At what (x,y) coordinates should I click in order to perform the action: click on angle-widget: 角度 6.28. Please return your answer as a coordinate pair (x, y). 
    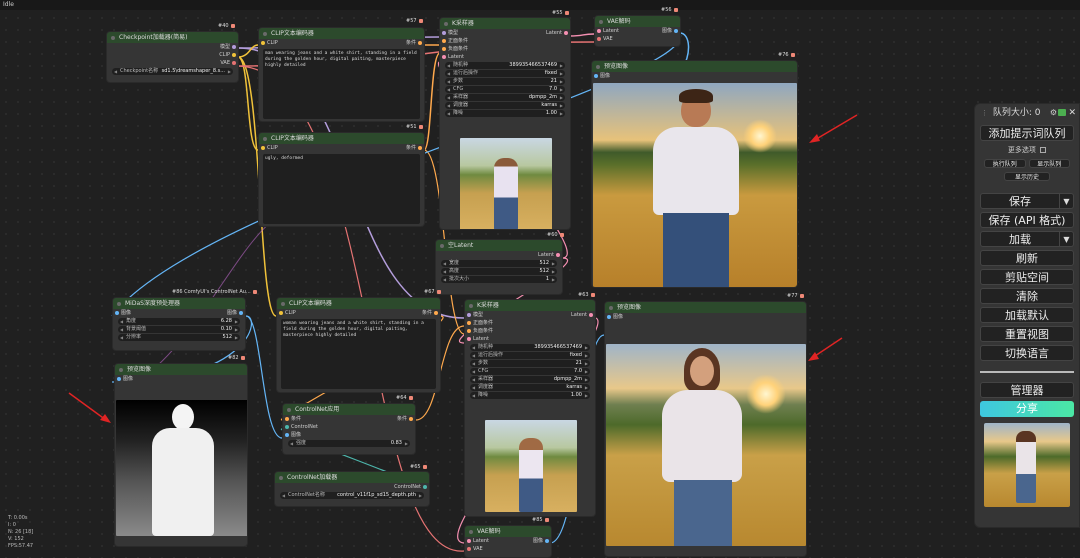
    Looking at the image, I should click on (179, 321).